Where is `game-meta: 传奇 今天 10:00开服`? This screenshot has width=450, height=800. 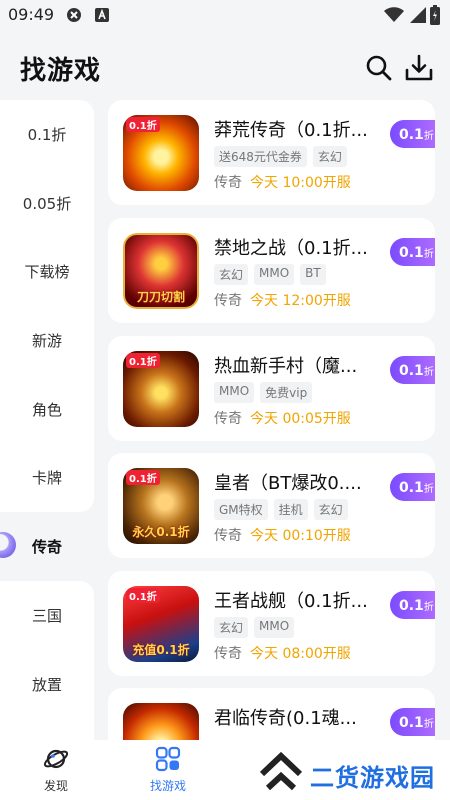 game-meta: 传奇 今天 10:00开服 is located at coordinates (282, 182).